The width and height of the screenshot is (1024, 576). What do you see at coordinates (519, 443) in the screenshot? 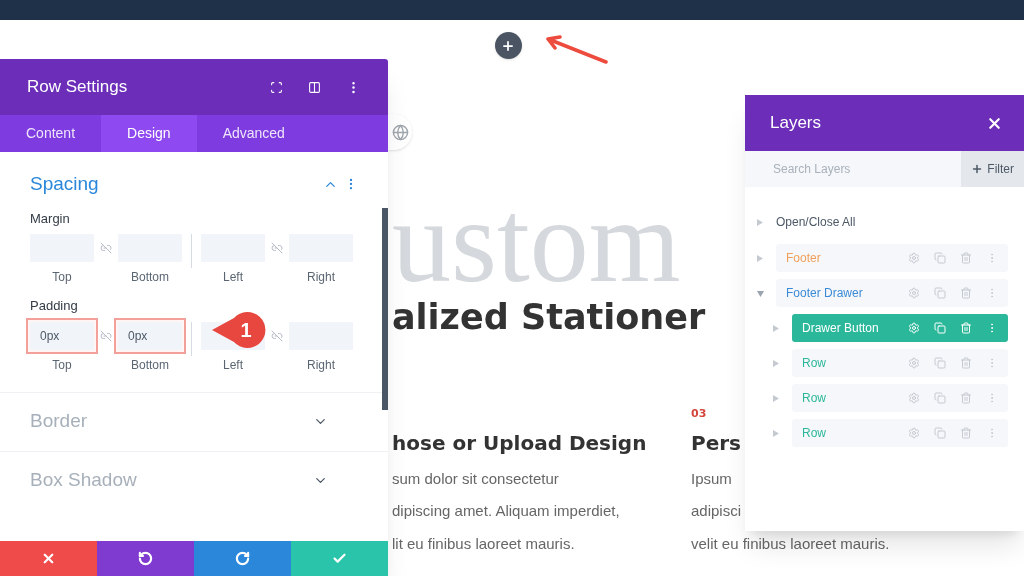
I see `column-title: hose or Upload Design` at bounding box center [519, 443].